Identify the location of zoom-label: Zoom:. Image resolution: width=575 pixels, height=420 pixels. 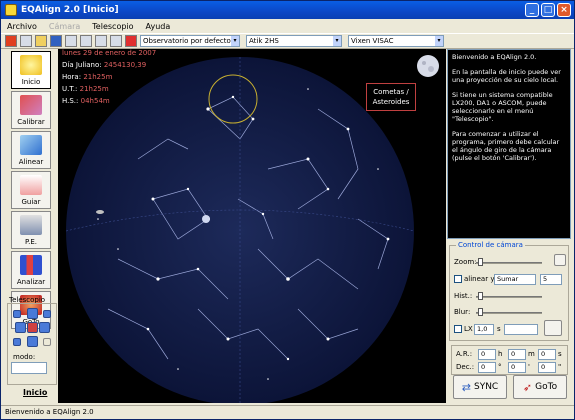
(465, 262).